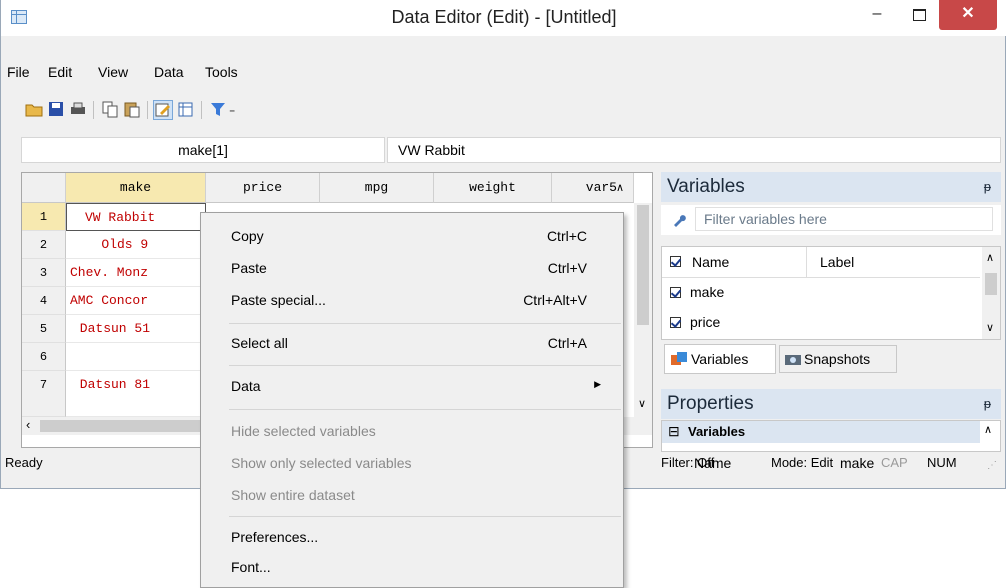 The width and height of the screenshot is (1007, 588). I want to click on resize-grip-icon: ⋰, so click(992, 465).